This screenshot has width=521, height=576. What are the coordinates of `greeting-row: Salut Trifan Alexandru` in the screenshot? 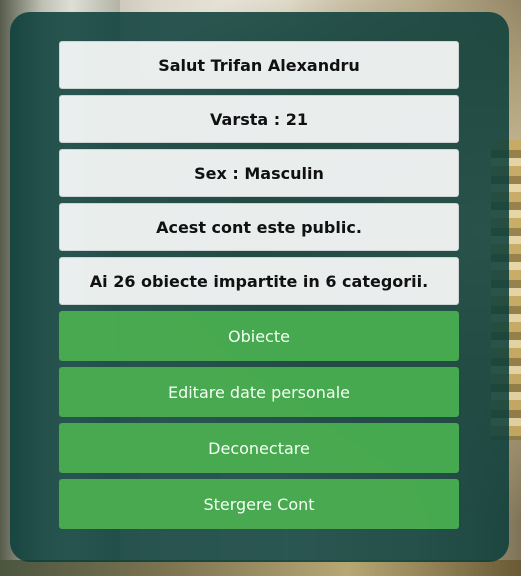 It's located at (259, 65).